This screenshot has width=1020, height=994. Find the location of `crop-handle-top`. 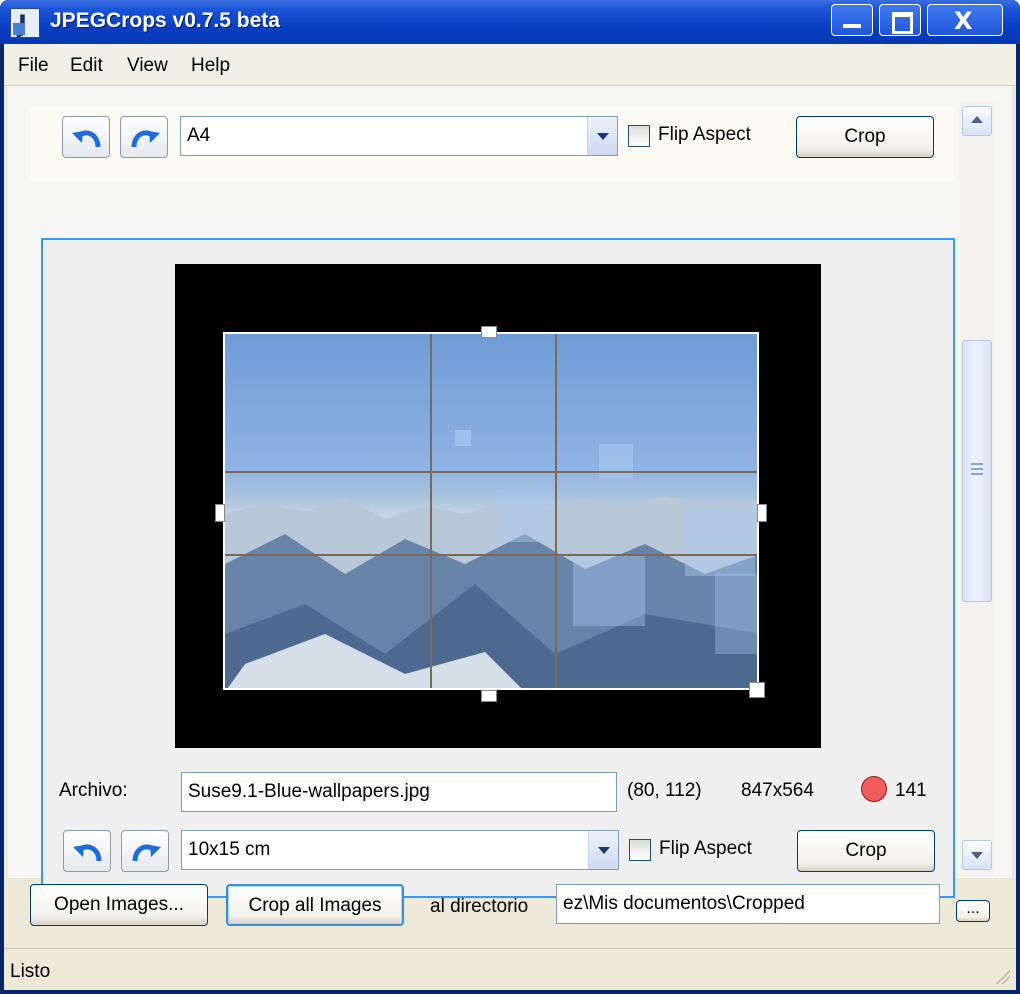

crop-handle-top is located at coordinates (489, 332).